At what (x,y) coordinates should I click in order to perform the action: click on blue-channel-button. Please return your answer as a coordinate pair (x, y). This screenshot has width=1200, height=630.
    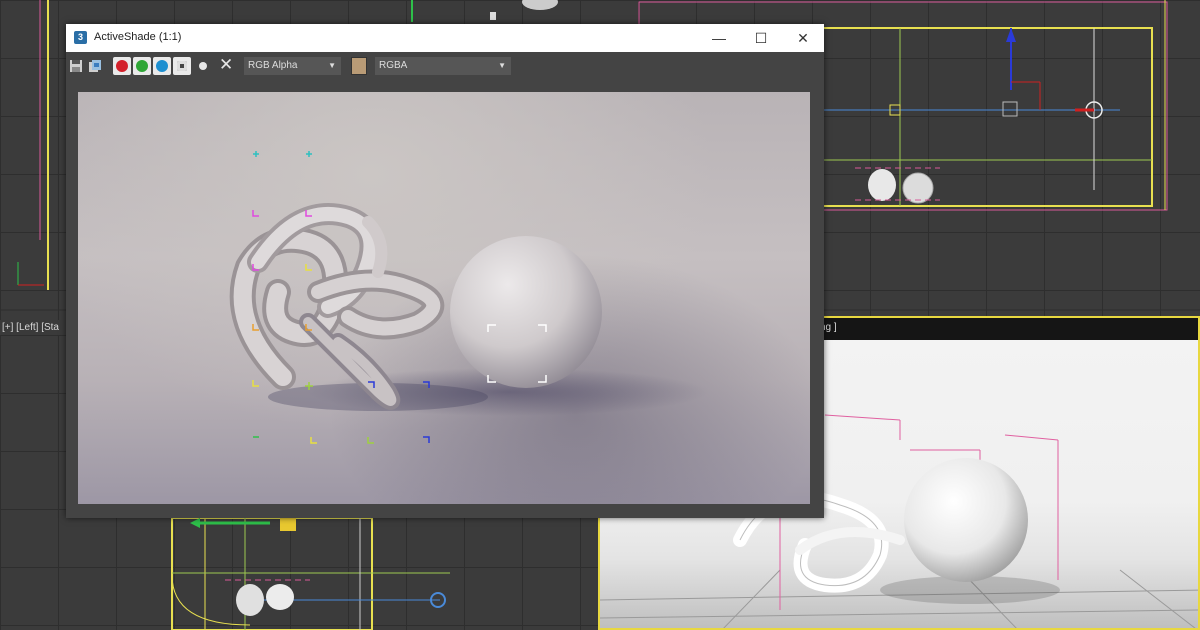
    Looking at the image, I should click on (162, 66).